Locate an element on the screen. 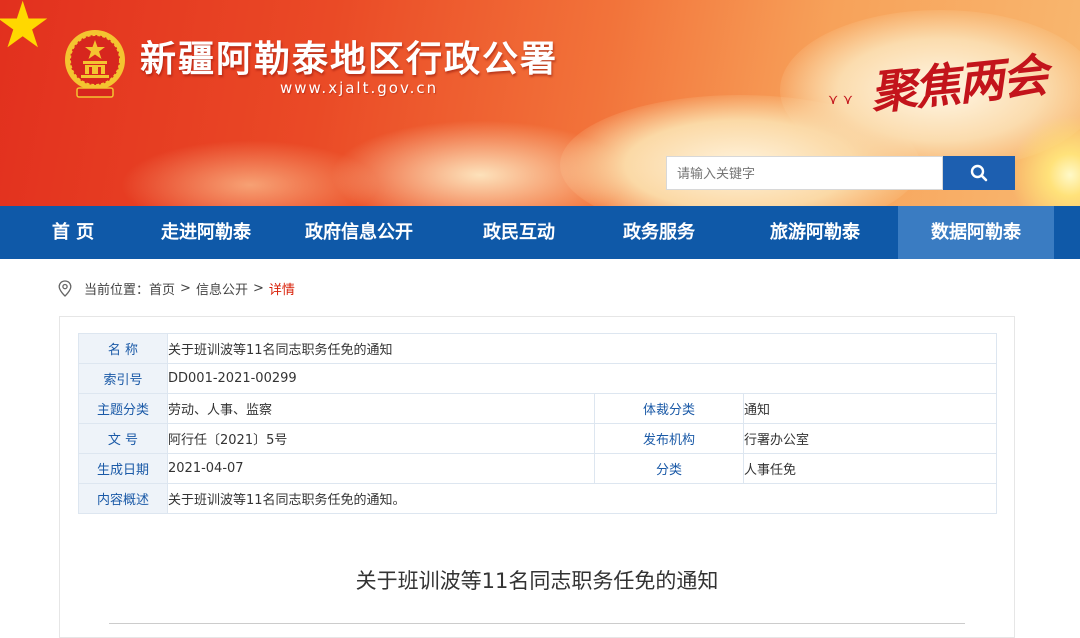 This screenshot has height=638, width=1080. main-nav: 首 页 走进阿勒泰 政府信息公开 政民互动 政务服务 旅游阿勒泰 数据阿勒泰 is located at coordinates (540, 232).